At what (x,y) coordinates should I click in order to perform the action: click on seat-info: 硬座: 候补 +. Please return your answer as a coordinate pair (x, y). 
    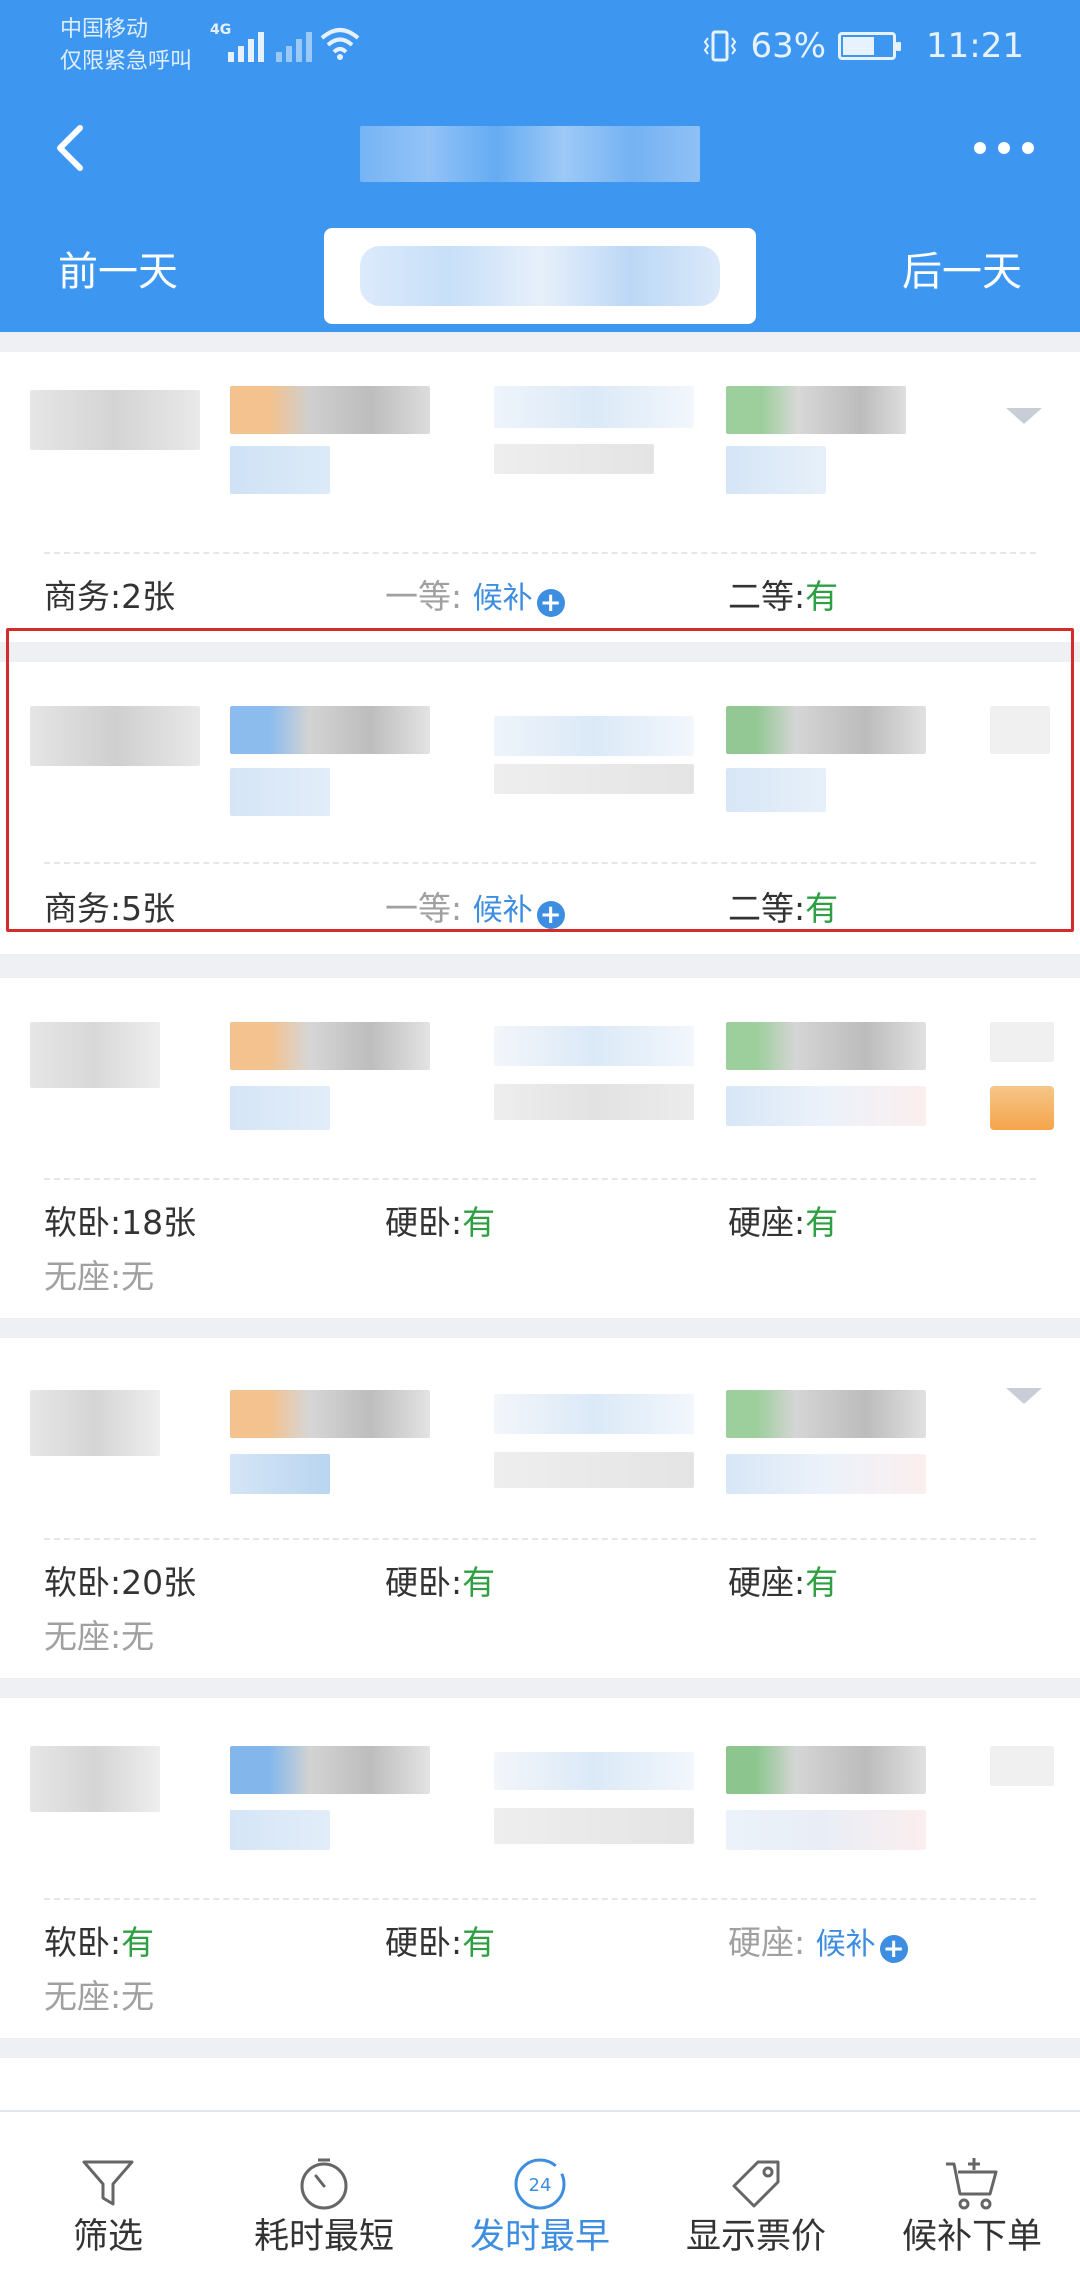
    Looking at the image, I should click on (818, 1944).